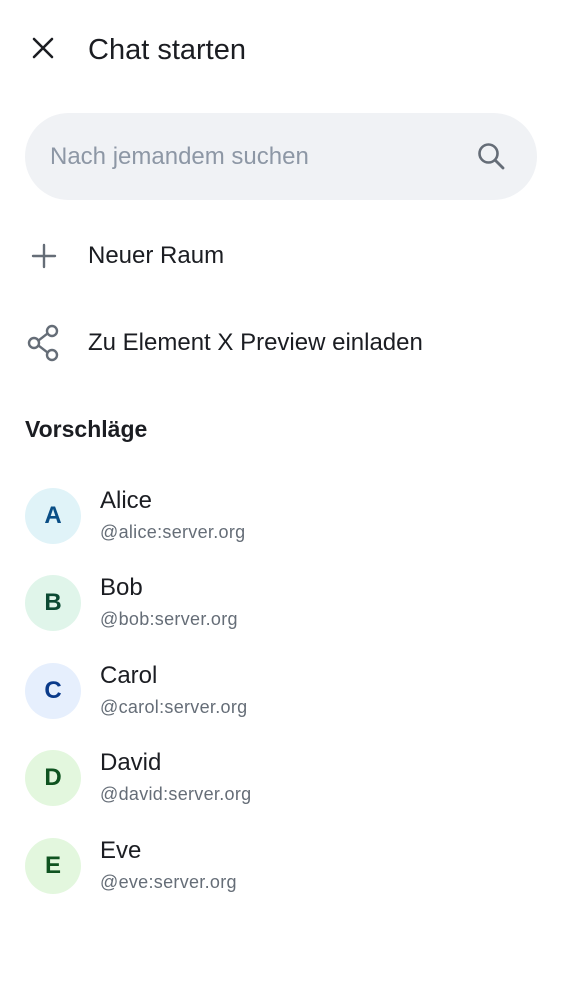 This screenshot has height=1000, width=562. I want to click on user-display-name: Alice, so click(126, 500).